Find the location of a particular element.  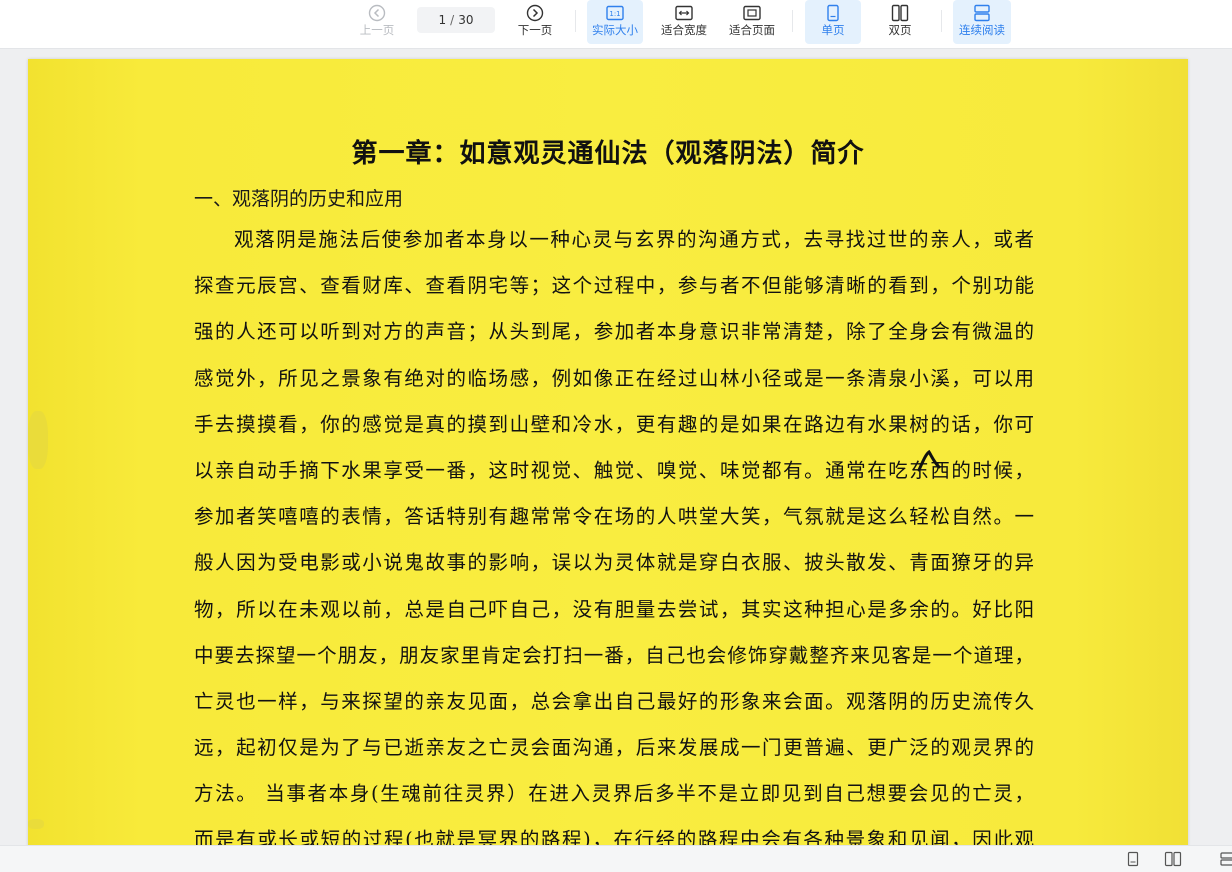

double-page-icon is located at coordinates (900, 13).